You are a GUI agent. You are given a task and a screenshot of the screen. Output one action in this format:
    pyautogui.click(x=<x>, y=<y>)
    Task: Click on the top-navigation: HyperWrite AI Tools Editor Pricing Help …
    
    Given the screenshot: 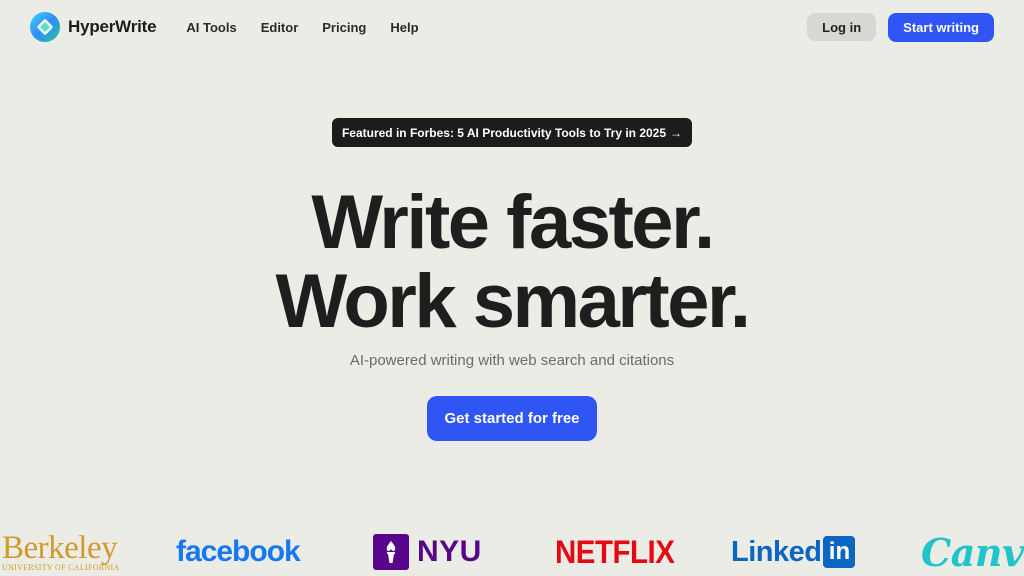 What is the action you would take?
    pyautogui.click(x=512, y=27)
    